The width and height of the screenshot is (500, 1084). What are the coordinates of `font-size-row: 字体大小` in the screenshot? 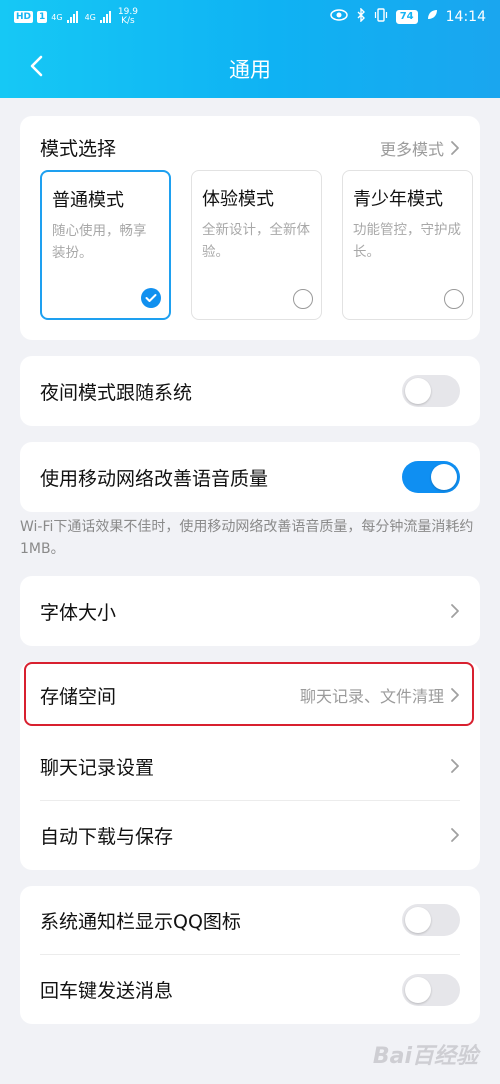 It's located at (250, 611).